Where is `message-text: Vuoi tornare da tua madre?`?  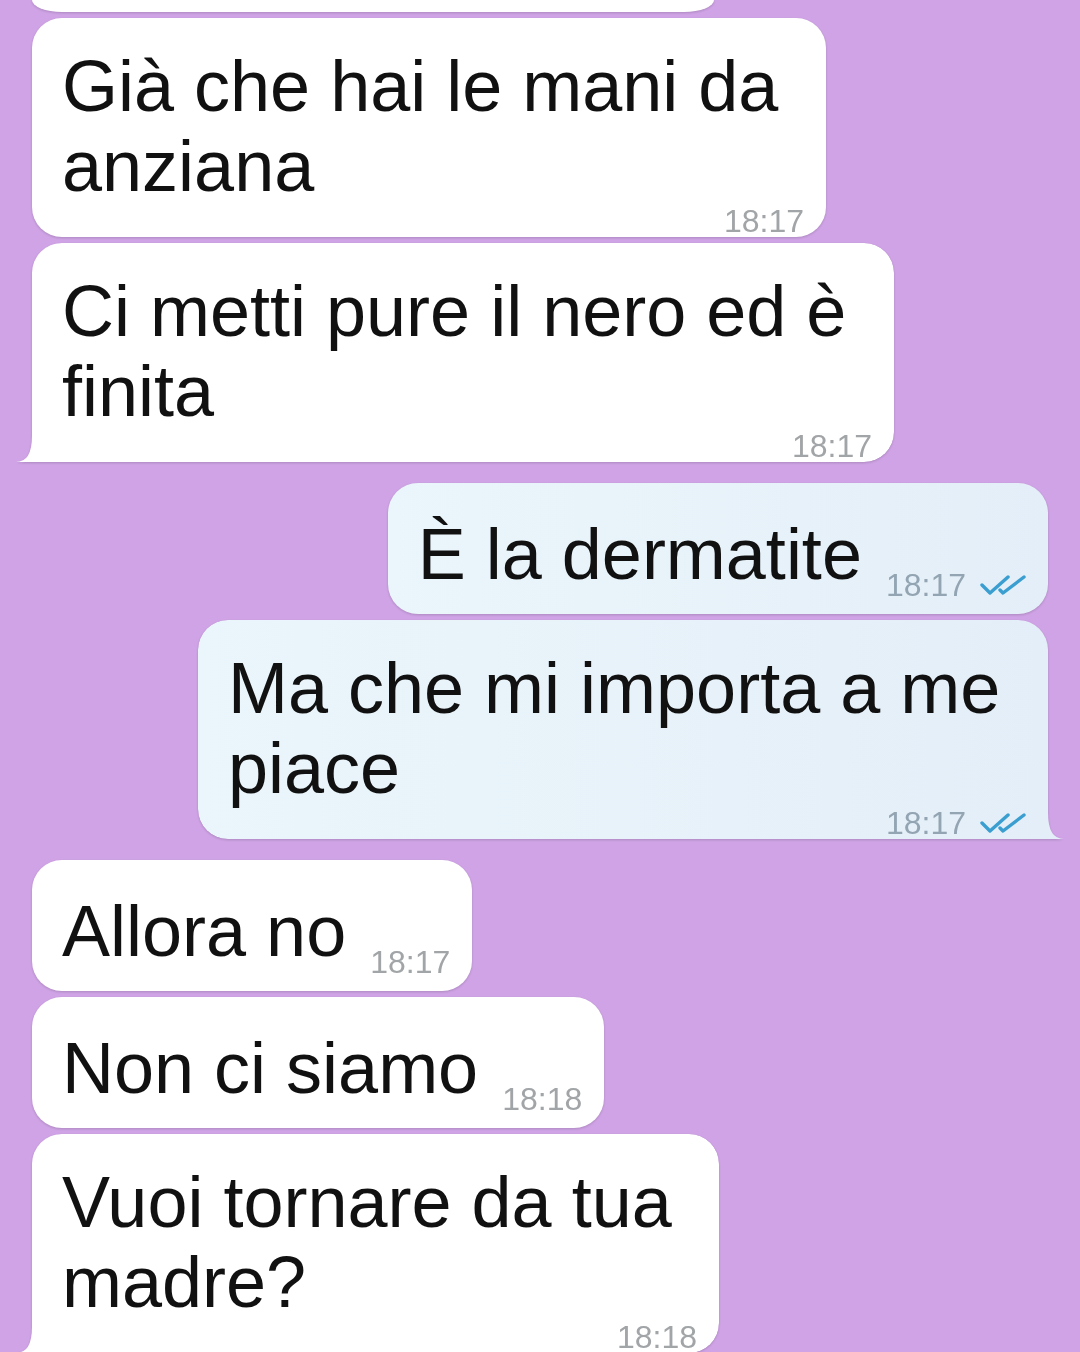 message-text: Vuoi tornare da tua madre? is located at coordinates (367, 1242).